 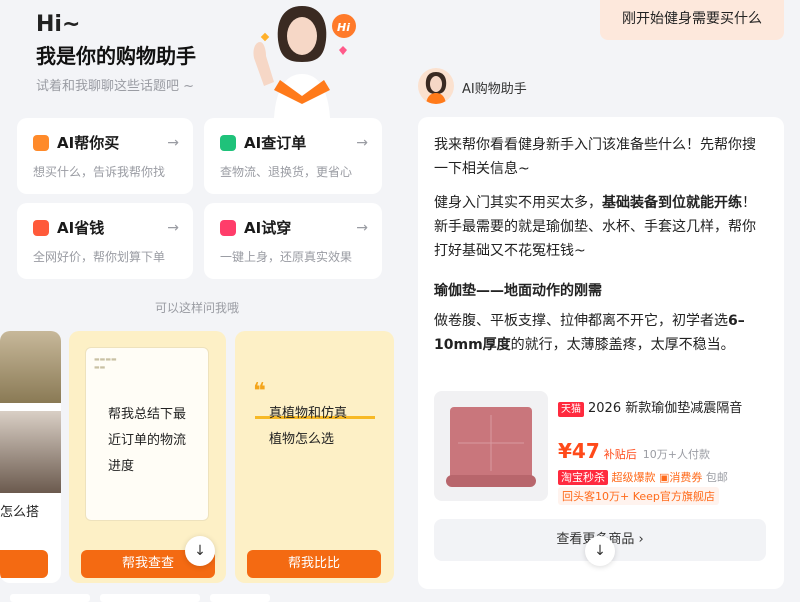 What do you see at coordinates (115, 86) in the screenshot?
I see `greeting-subtitle: 试着和我聊聊这些话题吧 ~` at bounding box center [115, 86].